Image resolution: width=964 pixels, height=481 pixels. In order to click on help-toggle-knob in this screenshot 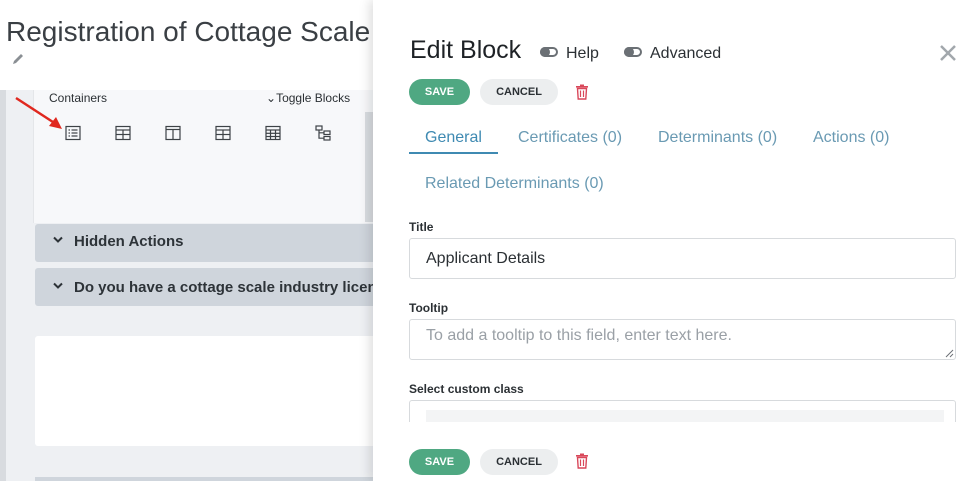, I will do `click(545, 52)`.